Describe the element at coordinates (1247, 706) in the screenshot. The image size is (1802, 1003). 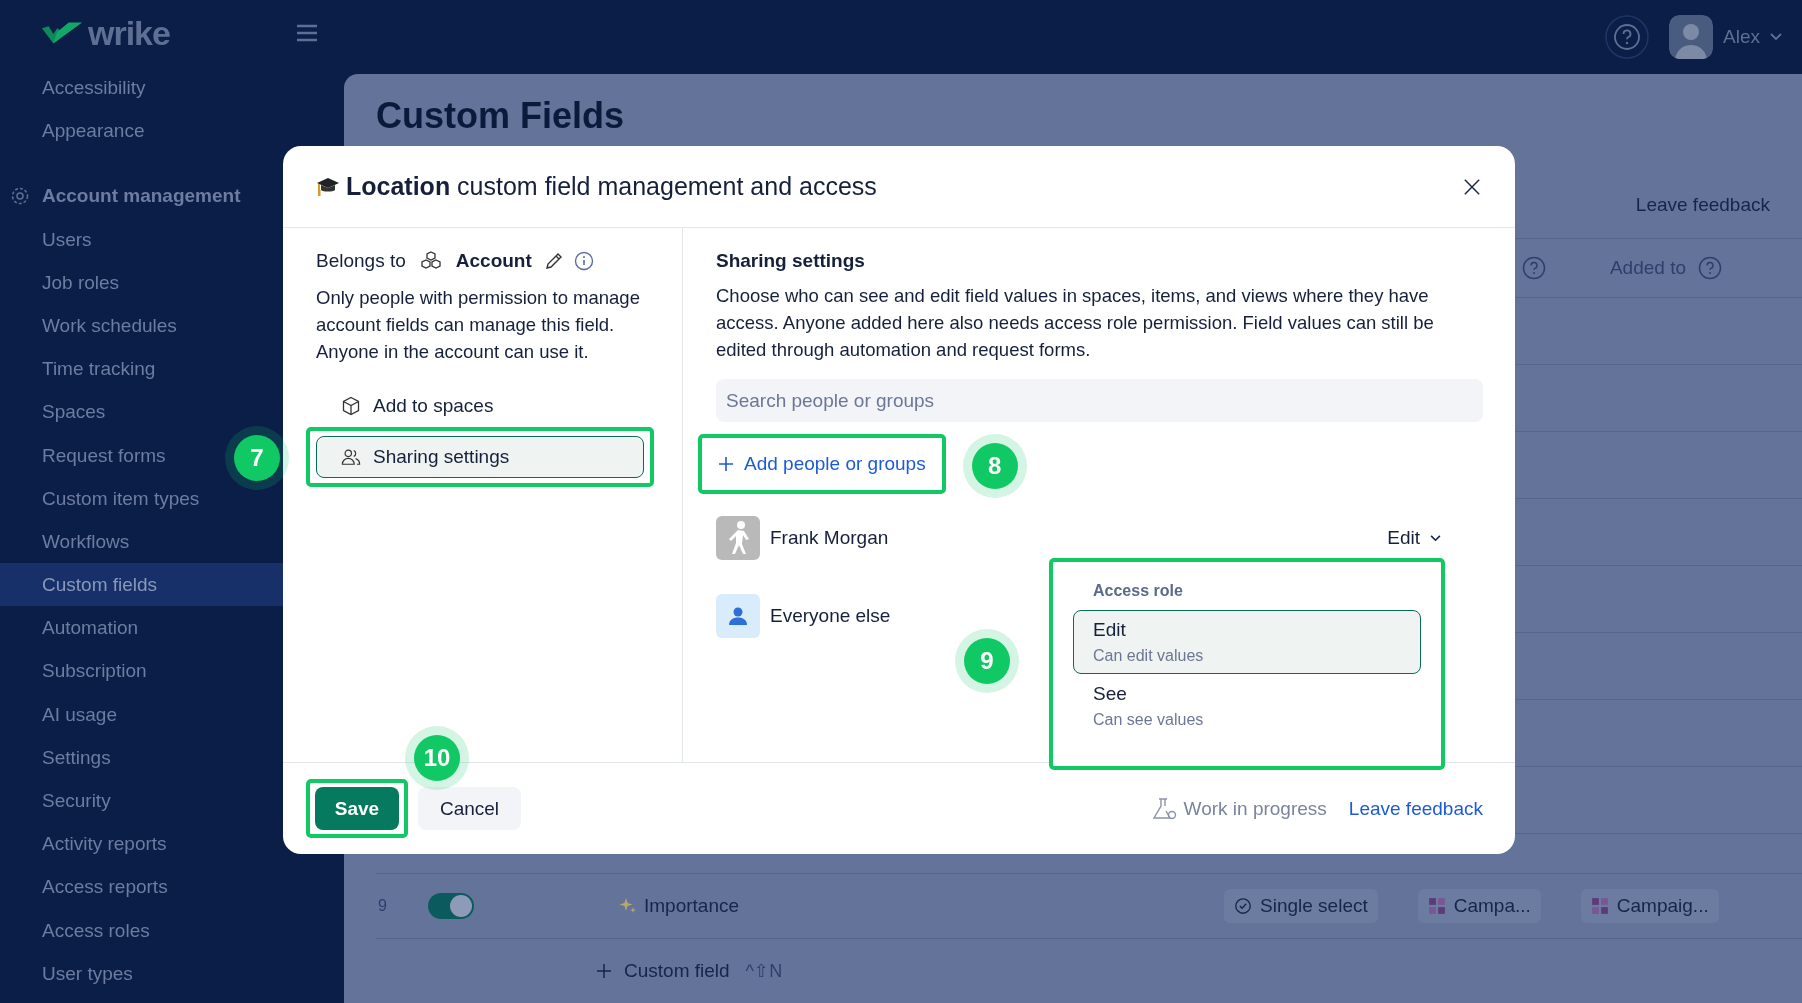
I see `role-option: See Can see values` at that location.